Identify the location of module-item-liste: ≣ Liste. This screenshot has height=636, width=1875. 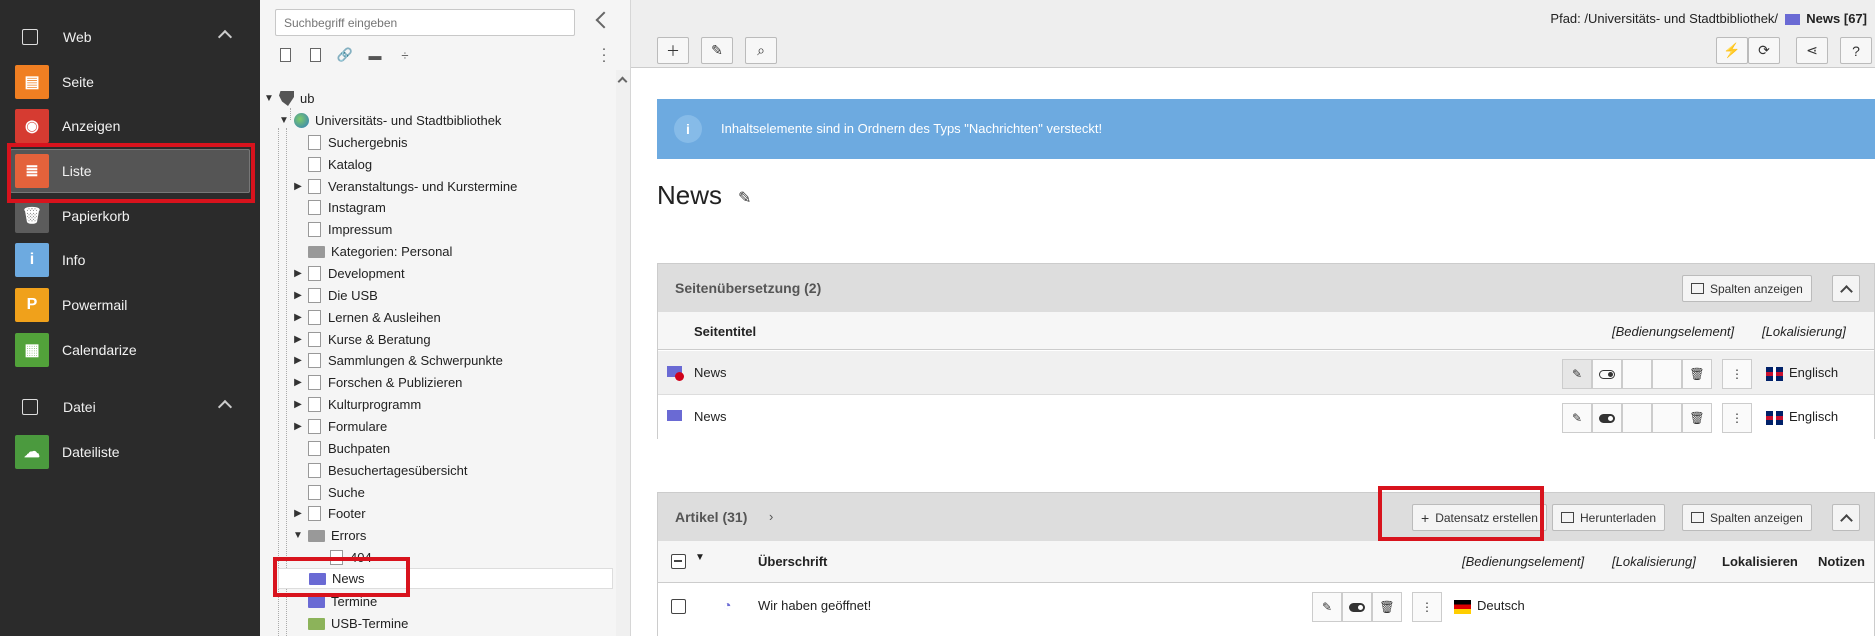
(130, 171).